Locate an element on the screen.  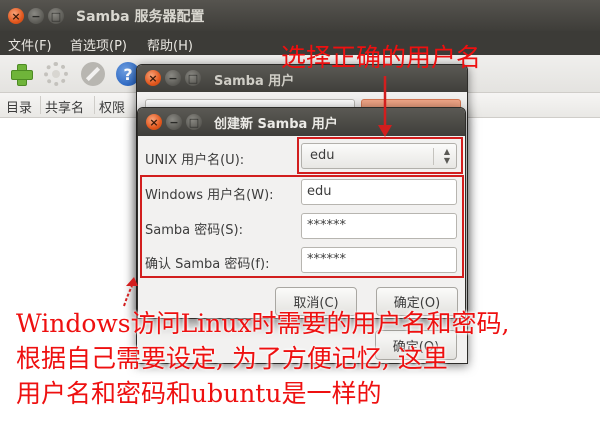
down-arrowhead-icon is located at coordinates (385, 131).